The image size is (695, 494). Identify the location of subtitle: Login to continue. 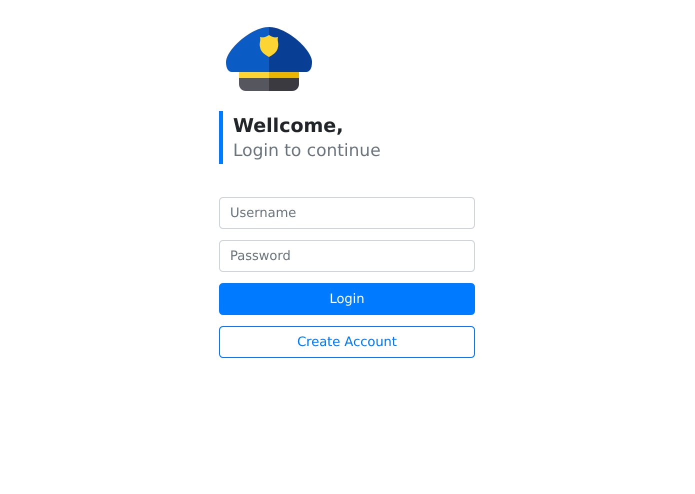
(307, 151).